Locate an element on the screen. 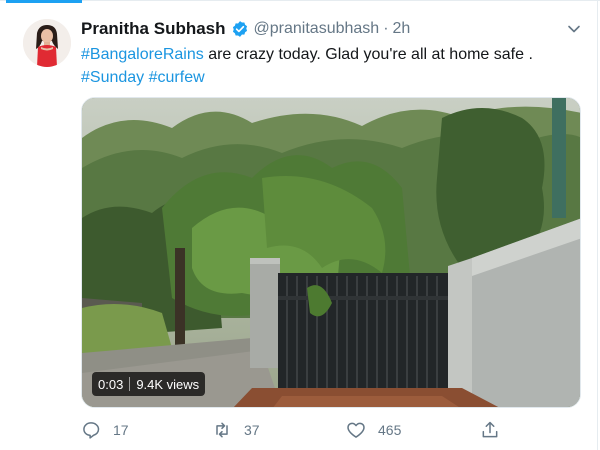 The image size is (600, 450). badge-divider is located at coordinates (130, 384).